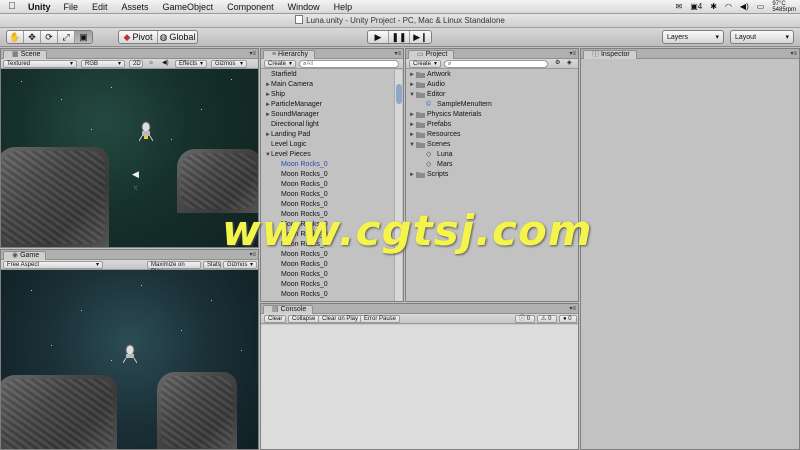  What do you see at coordinates (492, 85) in the screenshot?
I see `project-item: ► Audio` at bounding box center [492, 85].